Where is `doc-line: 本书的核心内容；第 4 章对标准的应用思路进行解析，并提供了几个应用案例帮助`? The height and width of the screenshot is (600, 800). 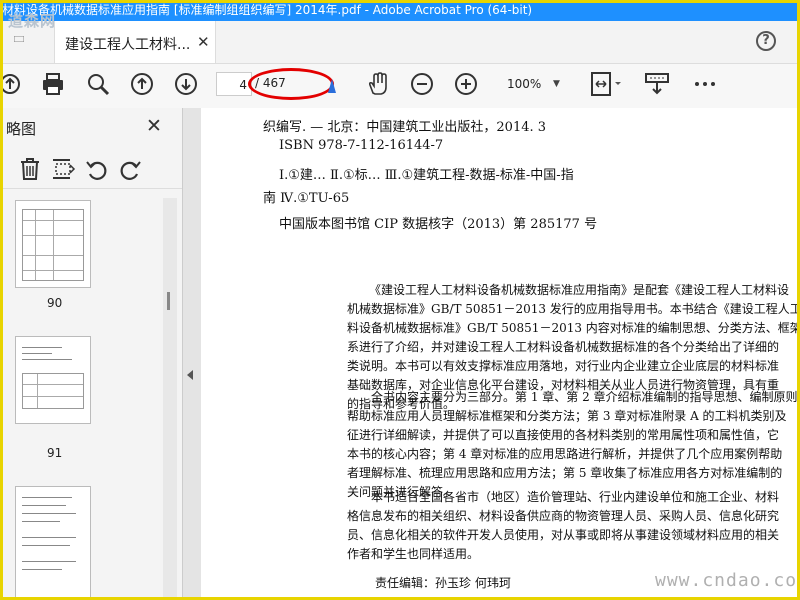 doc-line: 本书的核心内容；第 4 章对标准的应用思路进行解析，并提供了几个应用案例帮助 is located at coordinates (565, 454).